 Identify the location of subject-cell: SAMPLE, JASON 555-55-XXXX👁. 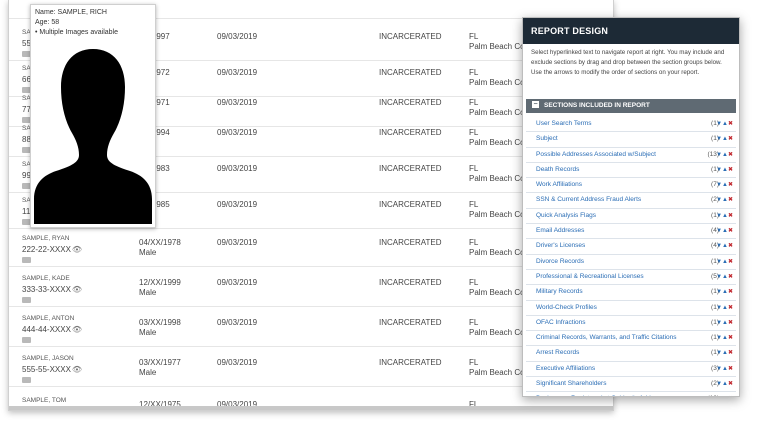
(52, 369).